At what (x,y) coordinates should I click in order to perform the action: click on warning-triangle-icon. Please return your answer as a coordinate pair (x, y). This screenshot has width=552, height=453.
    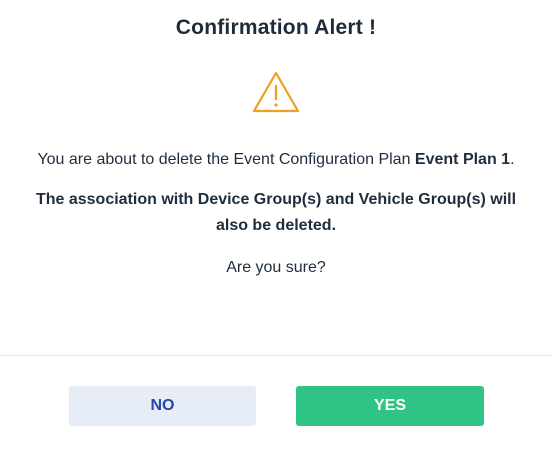
    Looking at the image, I should click on (276, 92).